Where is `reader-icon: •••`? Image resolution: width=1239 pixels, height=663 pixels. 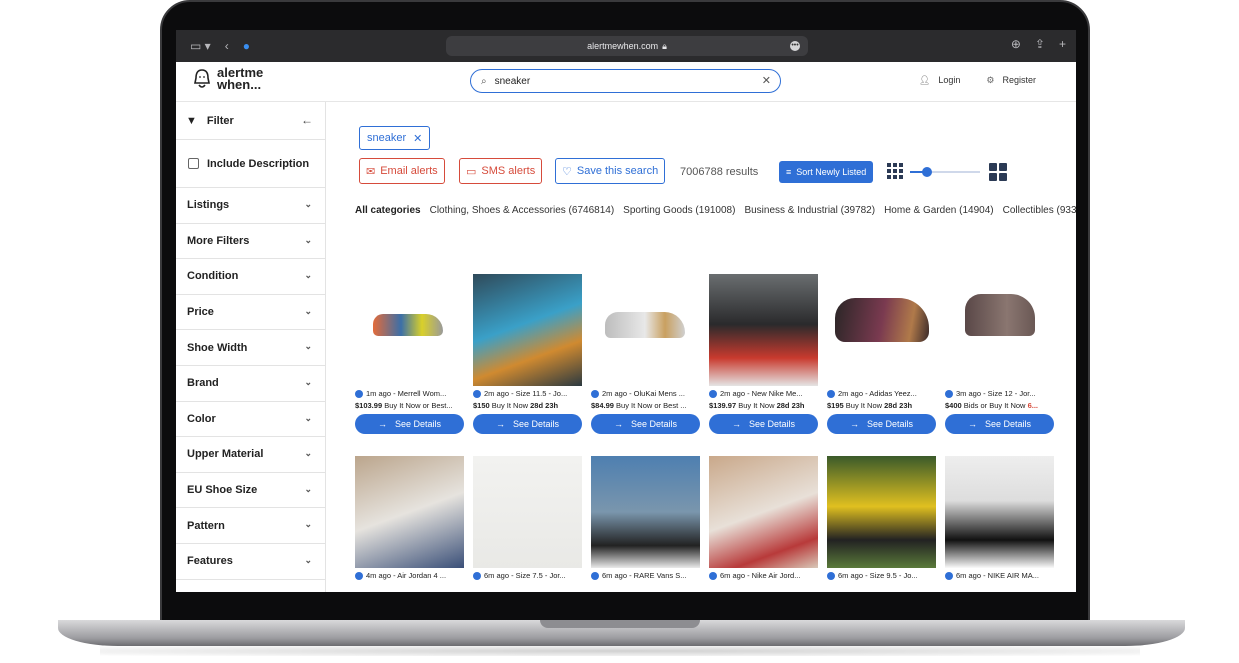
reader-icon: ••• is located at coordinates (795, 46).